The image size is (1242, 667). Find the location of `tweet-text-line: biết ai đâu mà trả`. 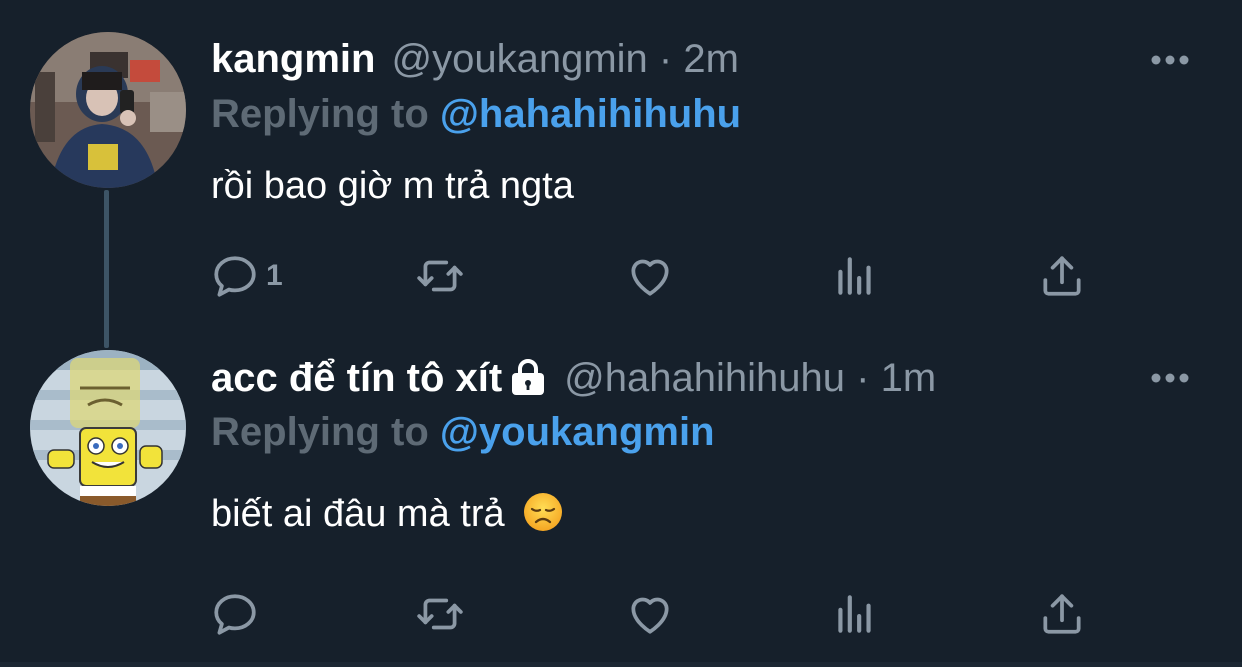

tweet-text-line: biết ai đâu mà trả is located at coordinates (387, 514).